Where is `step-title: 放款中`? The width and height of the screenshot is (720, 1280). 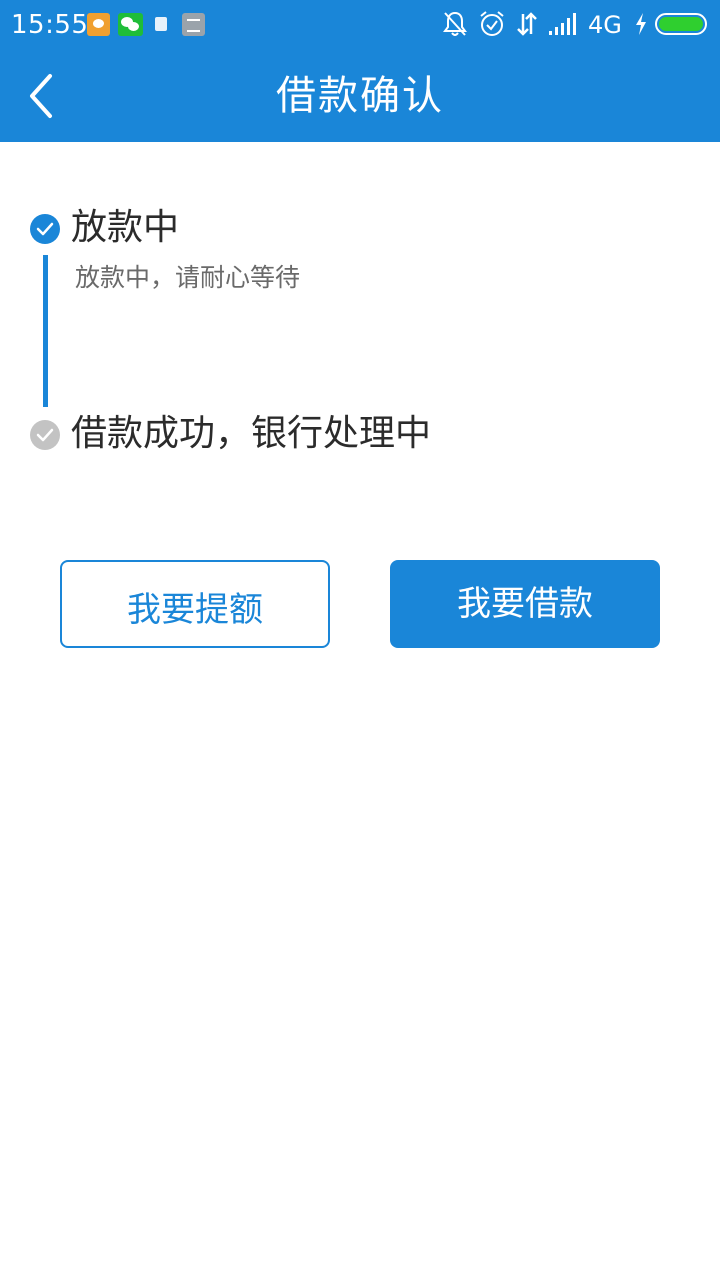 step-title: 放款中 is located at coordinates (125, 227).